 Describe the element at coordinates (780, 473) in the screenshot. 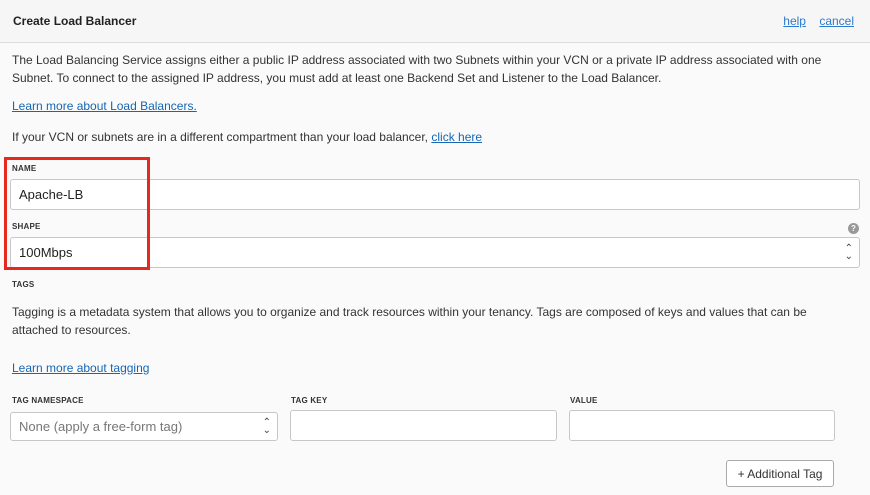

I see `additional-tag-button: + Additional Tag` at that location.